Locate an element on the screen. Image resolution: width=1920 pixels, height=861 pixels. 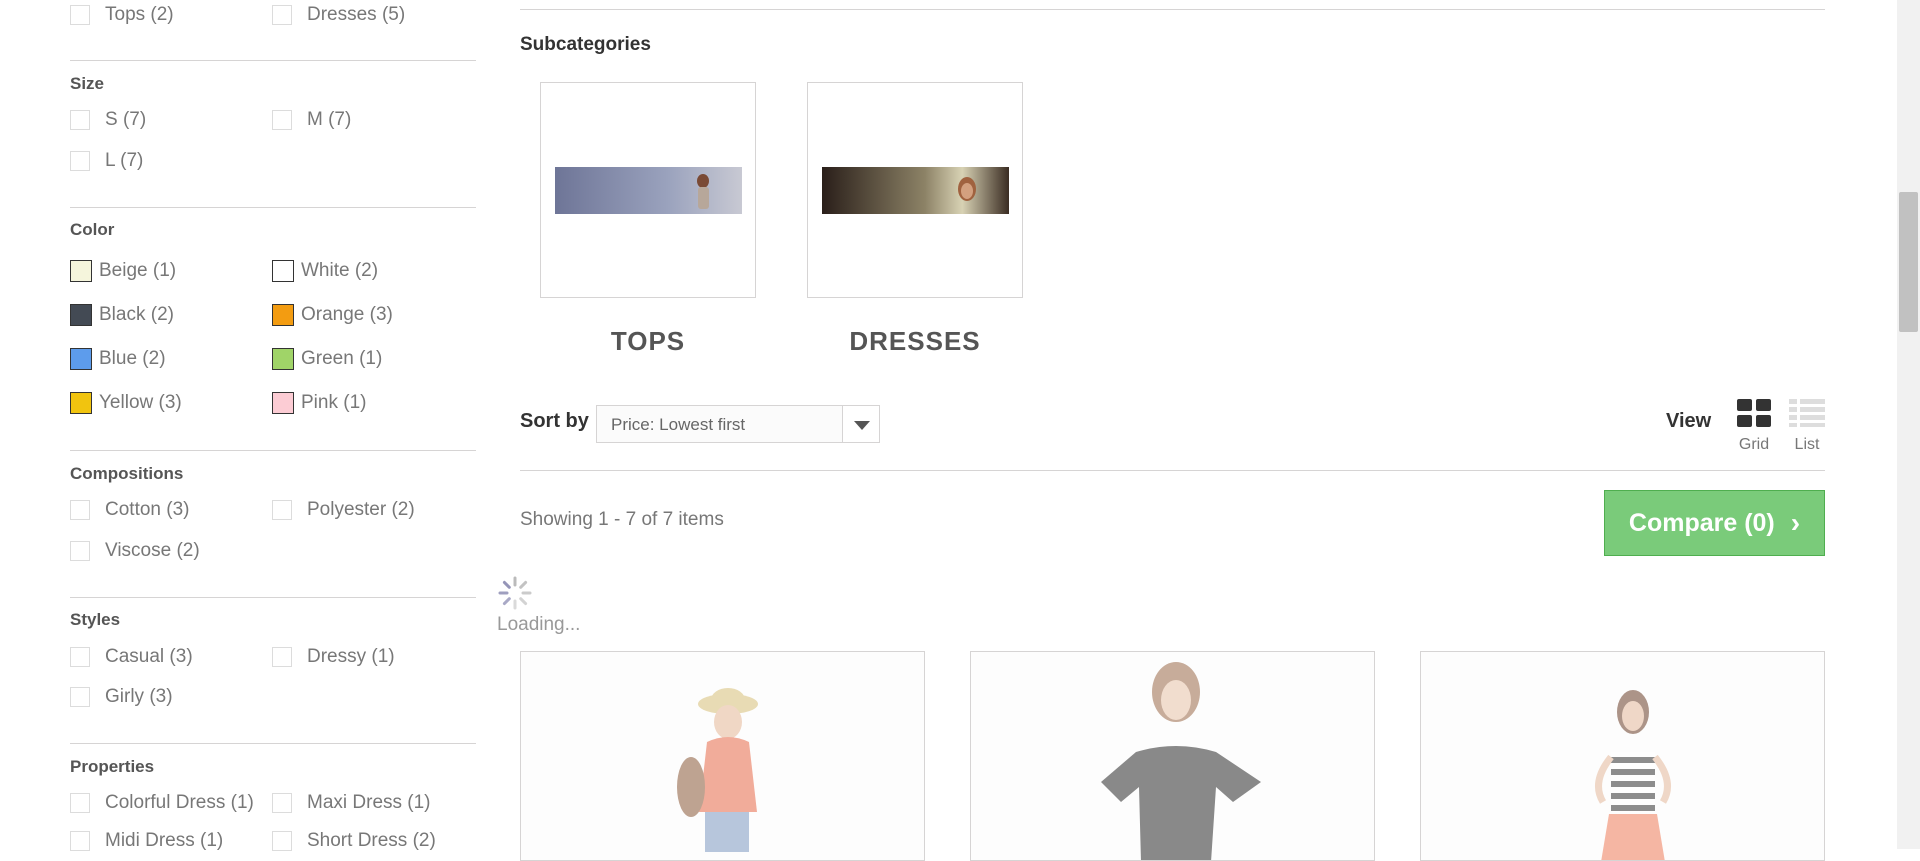
view-grid-button: Grid is located at coordinates (1754, 426).